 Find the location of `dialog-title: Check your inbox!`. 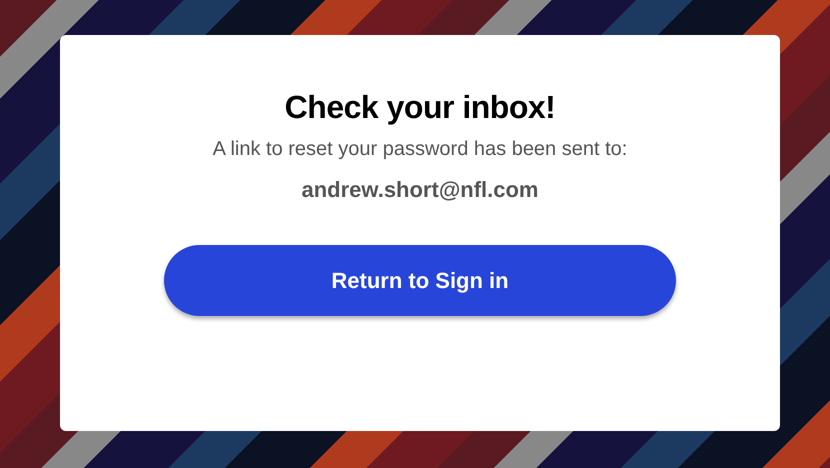

dialog-title: Check your inbox! is located at coordinates (420, 107).